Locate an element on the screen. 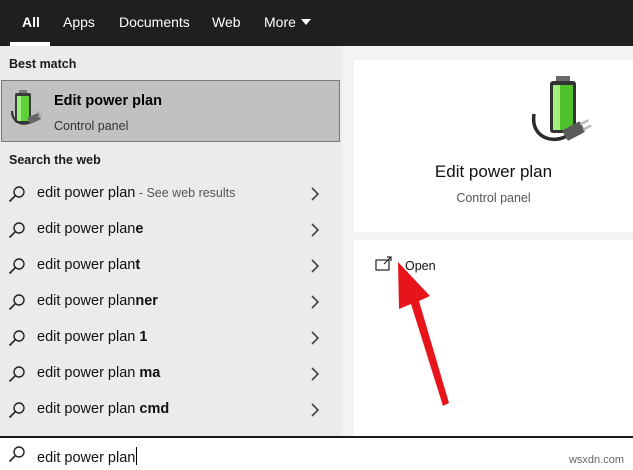  tab-more: More is located at coordinates (287, 23).